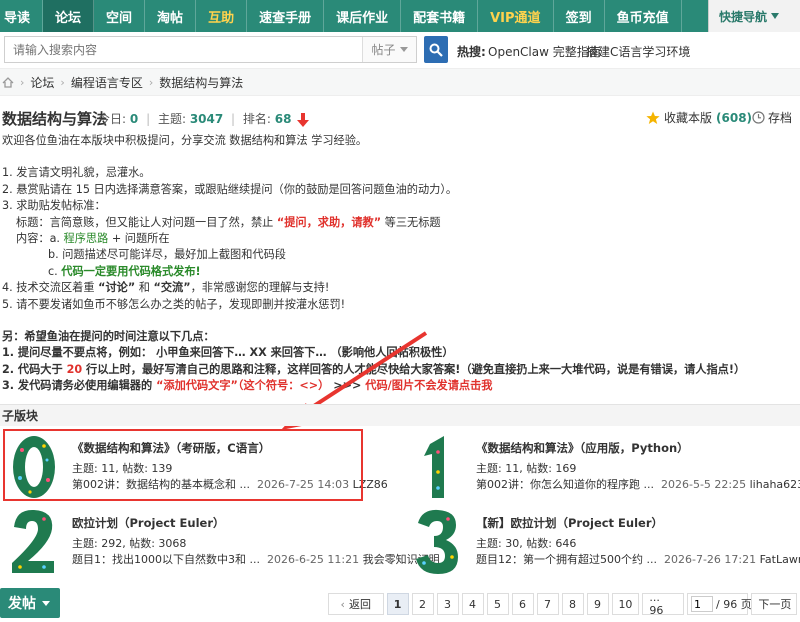 The width and height of the screenshot is (800, 622). I want to click on page-jump-input, so click(702, 604).